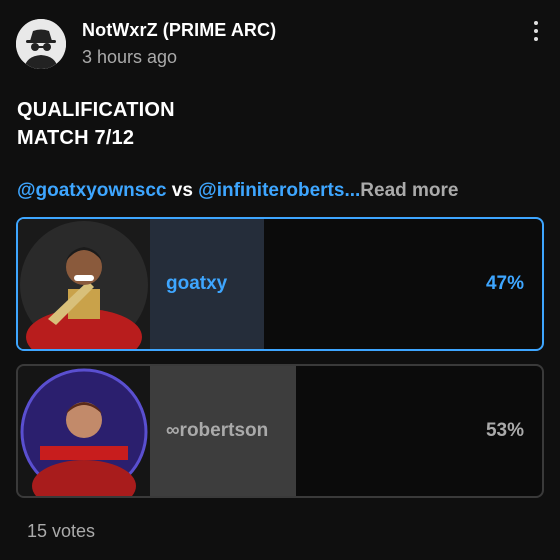  I want to click on option-percent: 47%, so click(504, 283).